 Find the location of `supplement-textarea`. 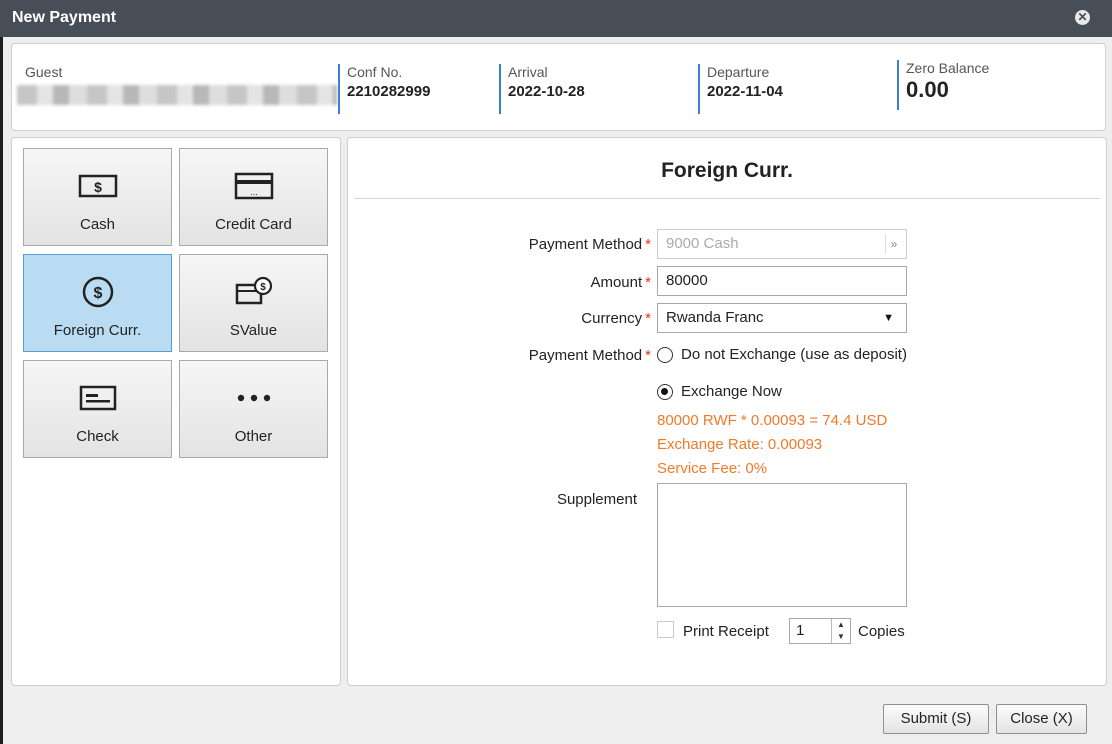

supplement-textarea is located at coordinates (782, 545).